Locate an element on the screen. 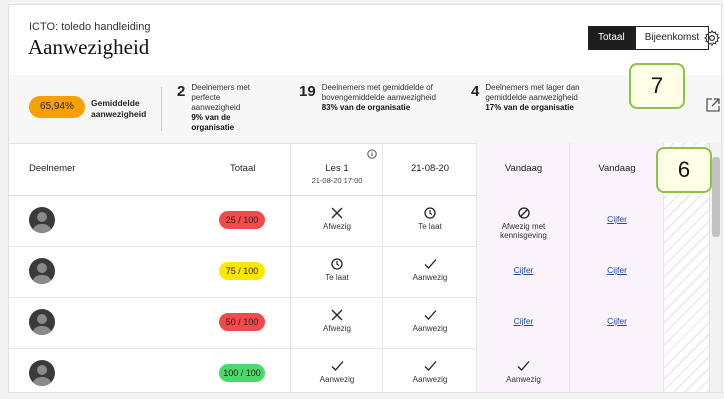 The height and width of the screenshot is (399, 724). callout-6: 6 is located at coordinates (684, 170).